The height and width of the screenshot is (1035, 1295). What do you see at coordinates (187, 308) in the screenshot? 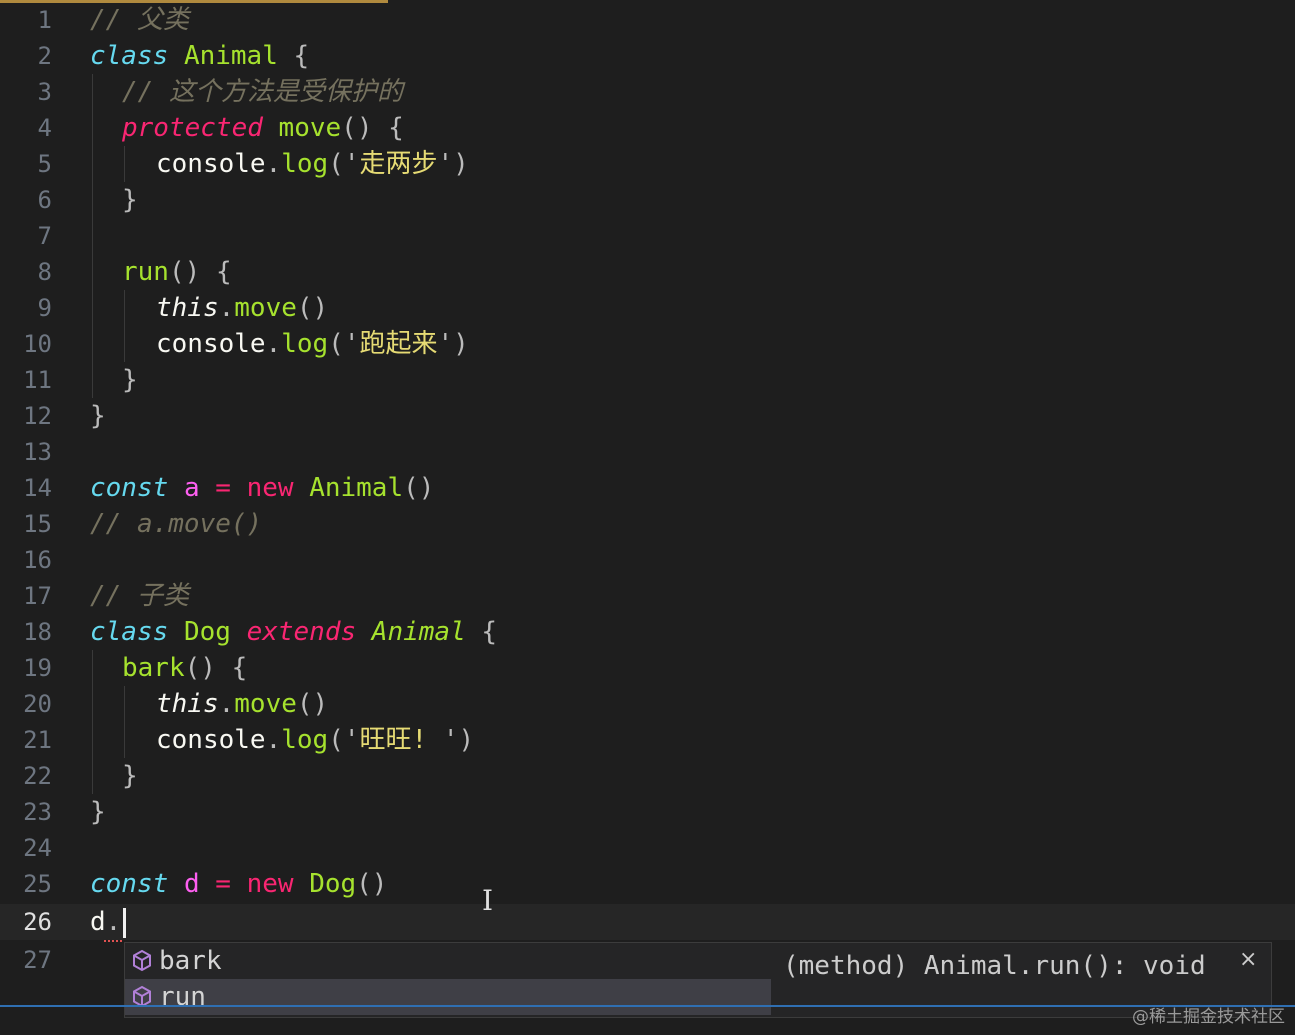
I see `this-keyword: this` at bounding box center [187, 308].